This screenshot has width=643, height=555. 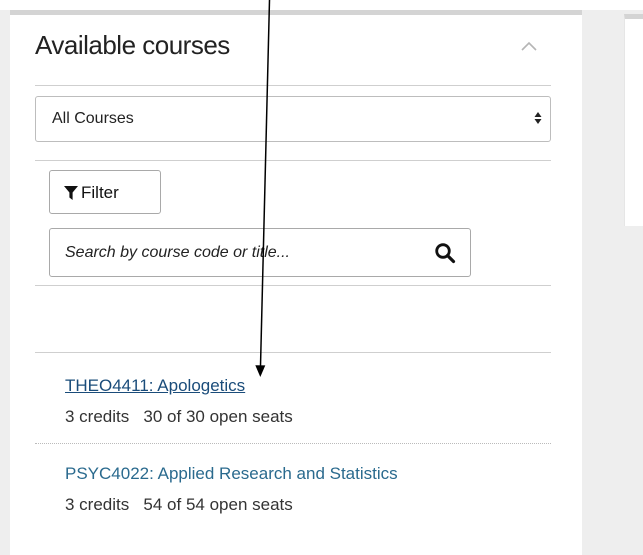 What do you see at coordinates (321, 5) in the screenshot?
I see `page-top-margin` at bounding box center [321, 5].